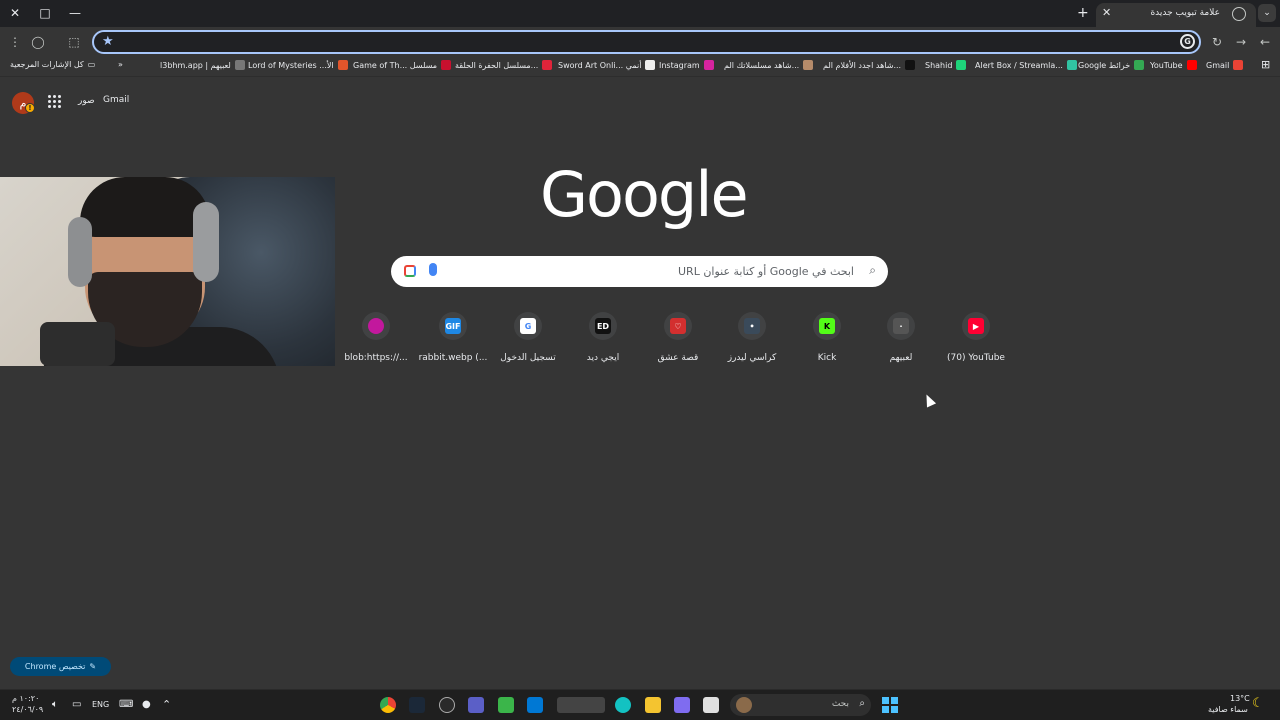 Image resolution: width=1280 pixels, height=720 pixels. I want to click on headphone-right, so click(206, 242).